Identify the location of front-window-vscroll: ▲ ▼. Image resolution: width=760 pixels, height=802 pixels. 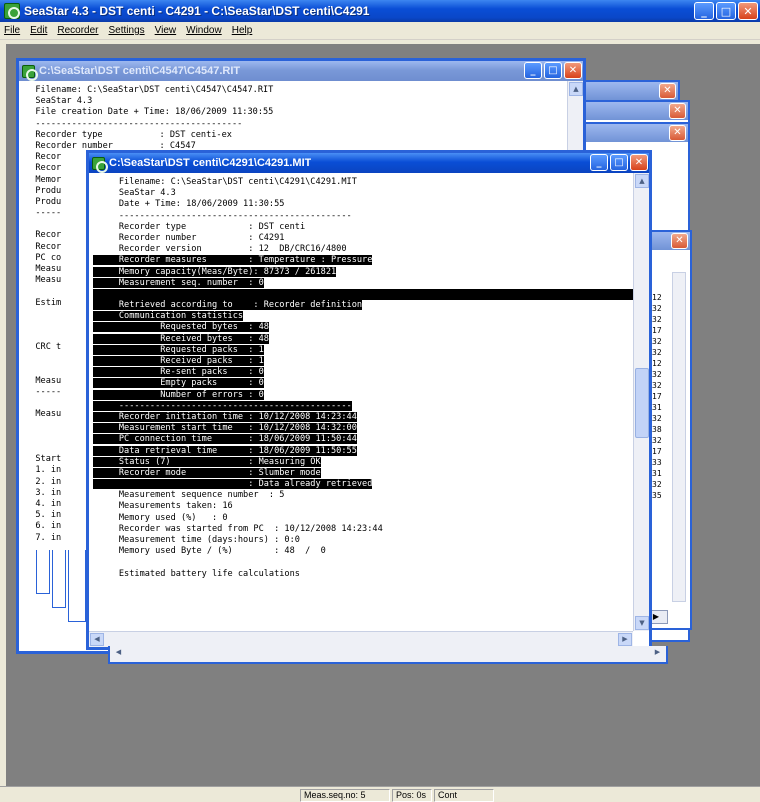
(641, 402).